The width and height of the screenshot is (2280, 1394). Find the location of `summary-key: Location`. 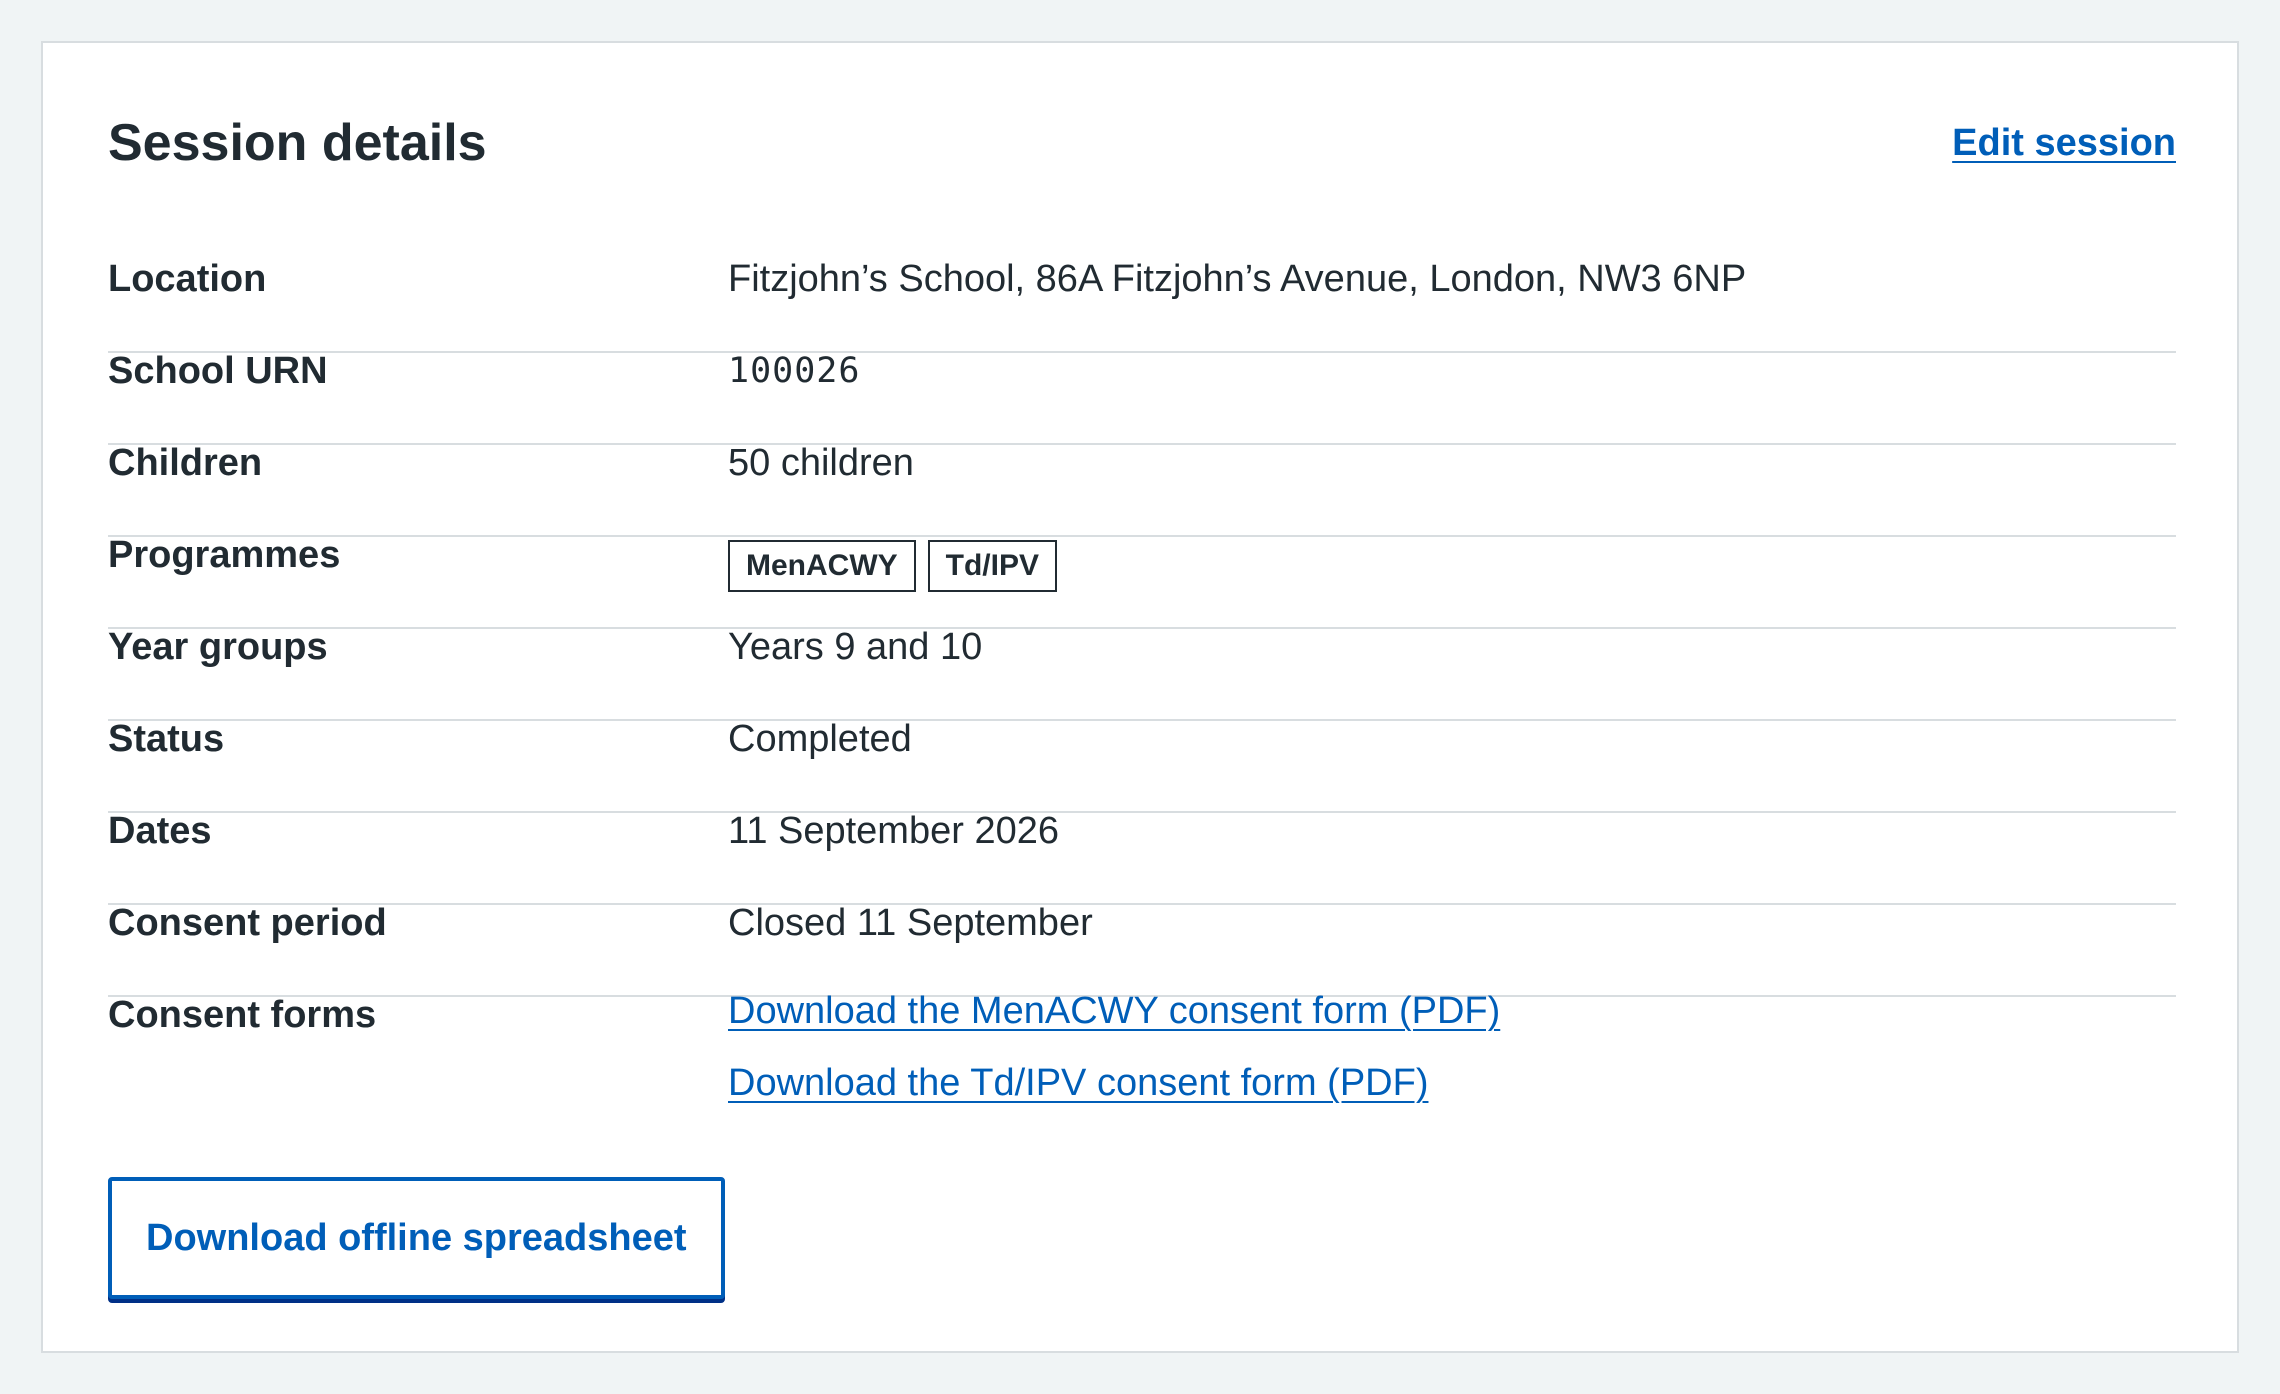

summary-key: Location is located at coordinates (187, 279).